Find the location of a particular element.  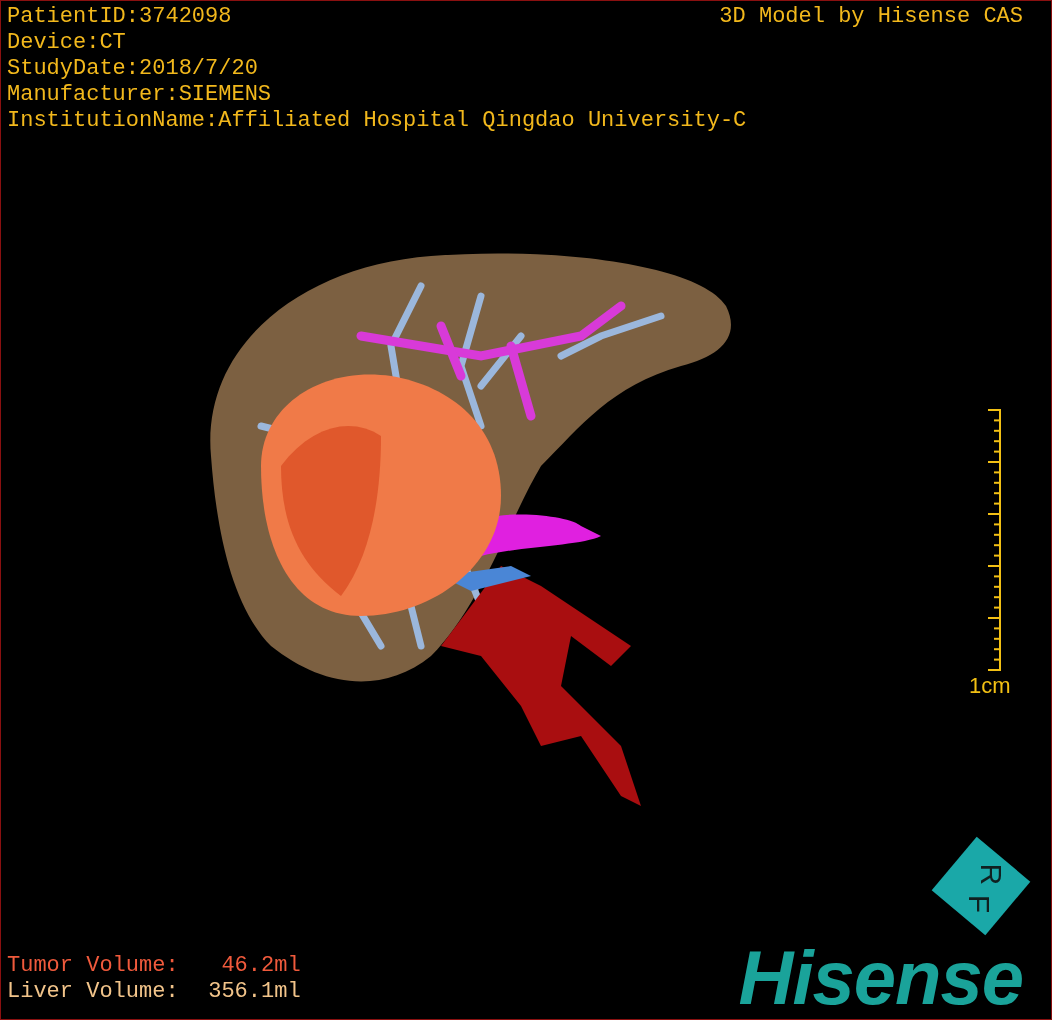

credit-text: 3D Model by Hisense CAS is located at coordinates (871, 17).